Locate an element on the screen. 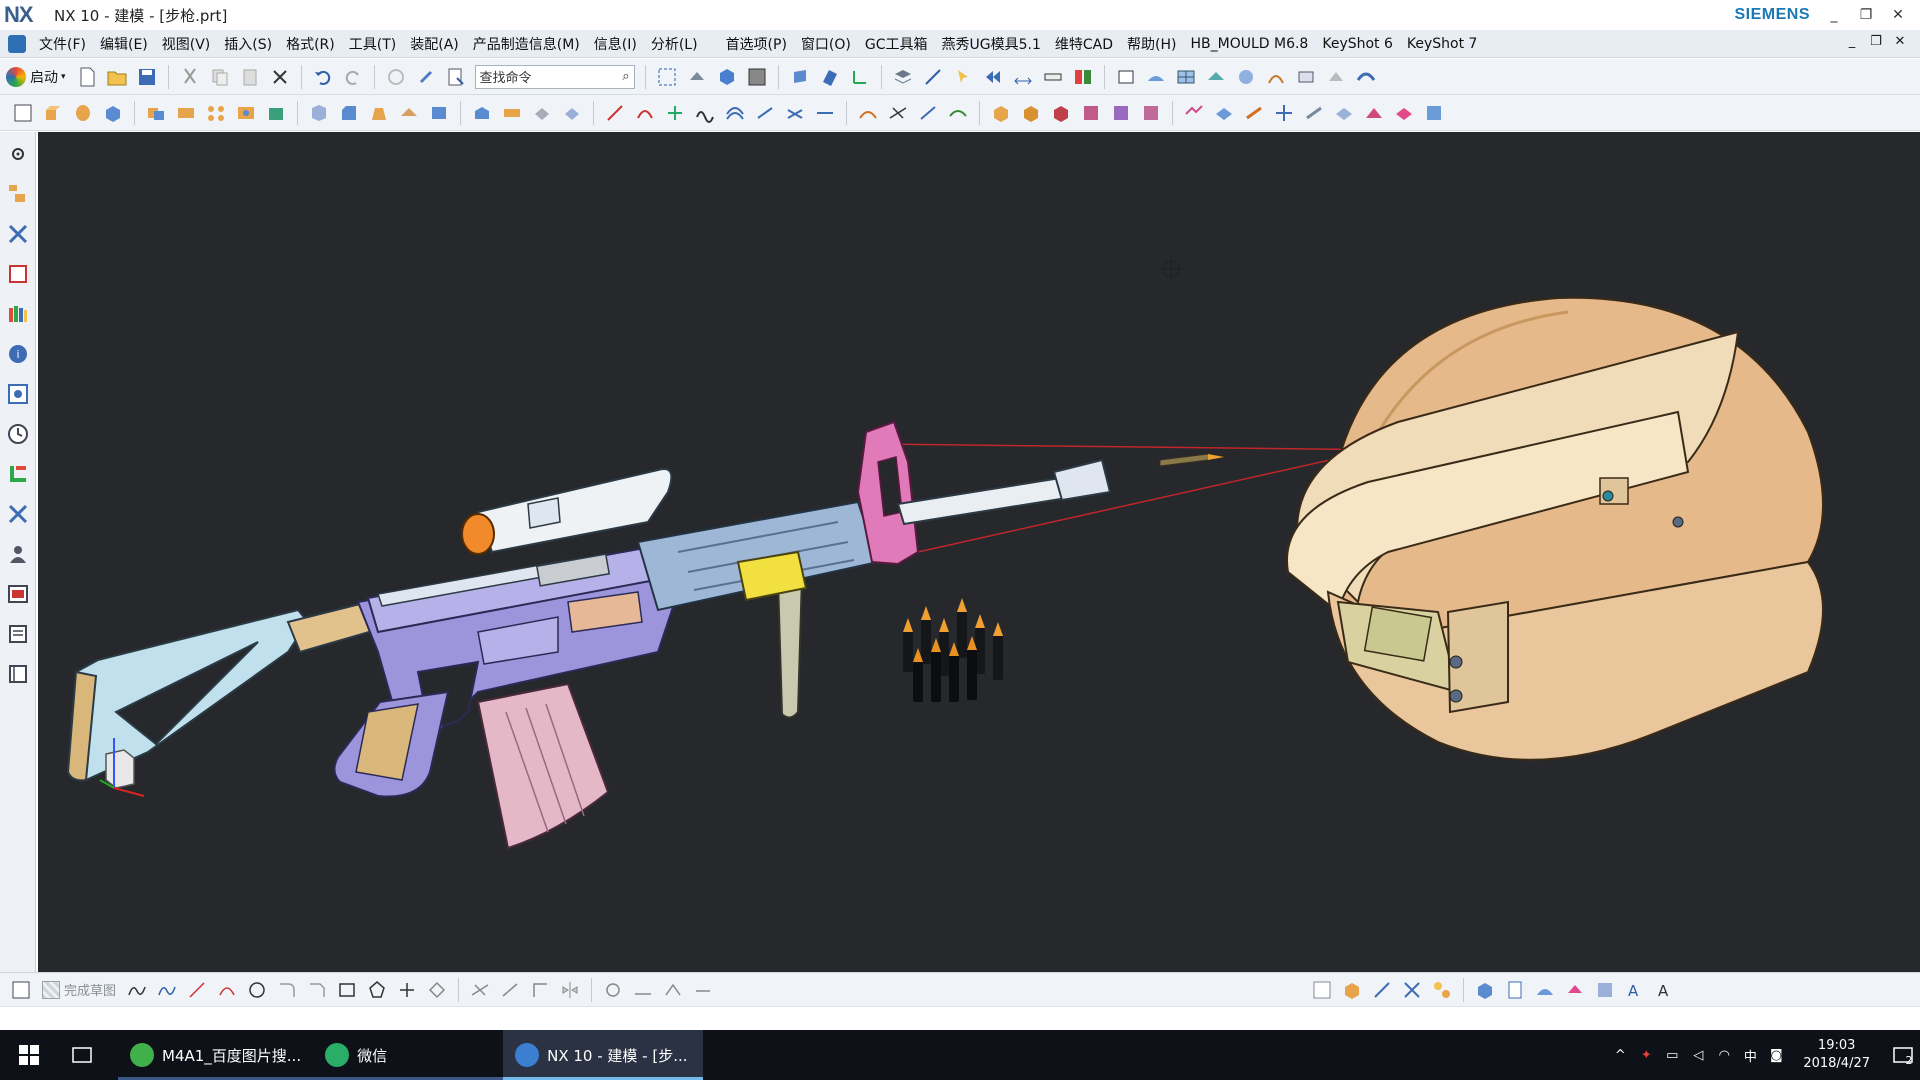 This screenshot has height=1080, width=1920. mold-wizard-icon is located at coordinates (1001, 113).